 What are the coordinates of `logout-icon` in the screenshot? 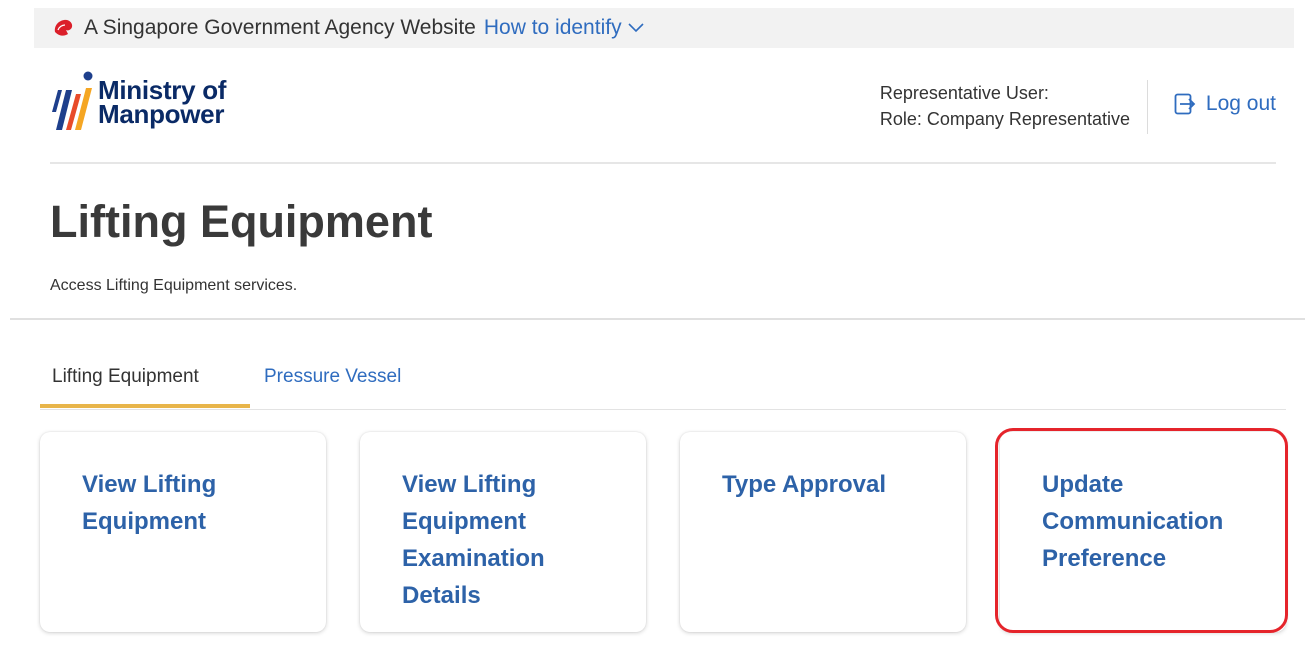 It's located at (1185, 104).